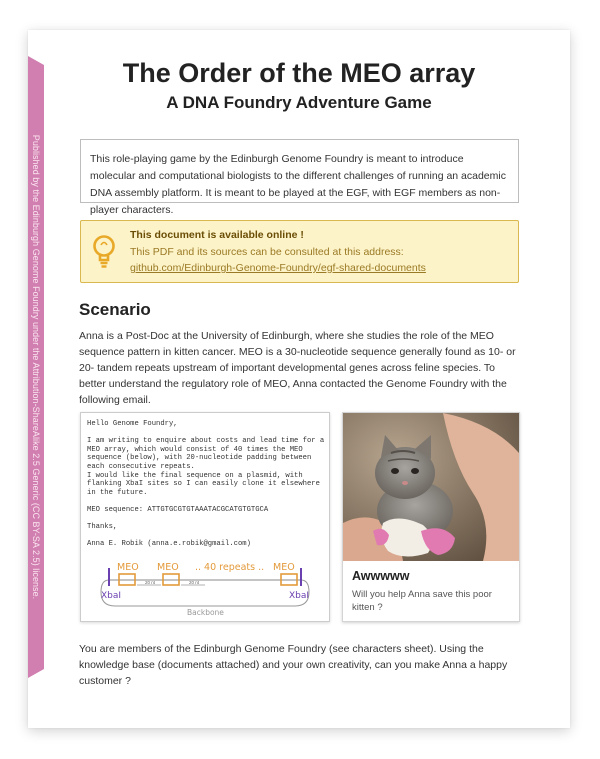  I want to click on lightbulb-icon, so click(104, 251).